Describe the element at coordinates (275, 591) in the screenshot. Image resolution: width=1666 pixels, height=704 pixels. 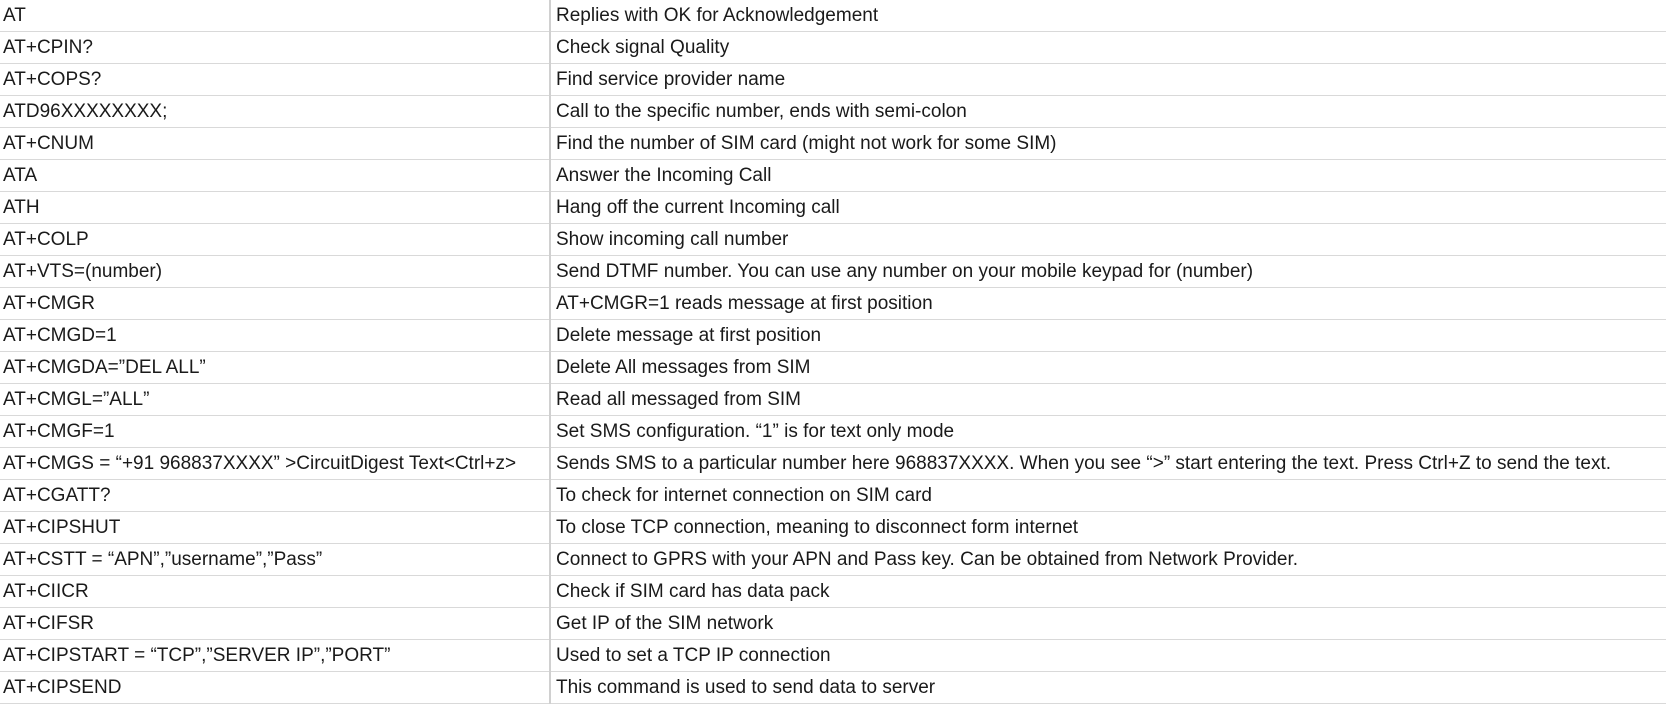
I see `command-cell: AT+CIICR` at that location.